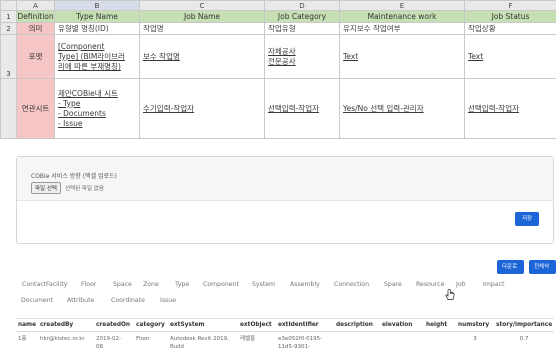 The height and width of the screenshot is (359, 556). Describe the element at coordinates (527, 219) in the screenshot. I see `save-button: 저장` at that location.